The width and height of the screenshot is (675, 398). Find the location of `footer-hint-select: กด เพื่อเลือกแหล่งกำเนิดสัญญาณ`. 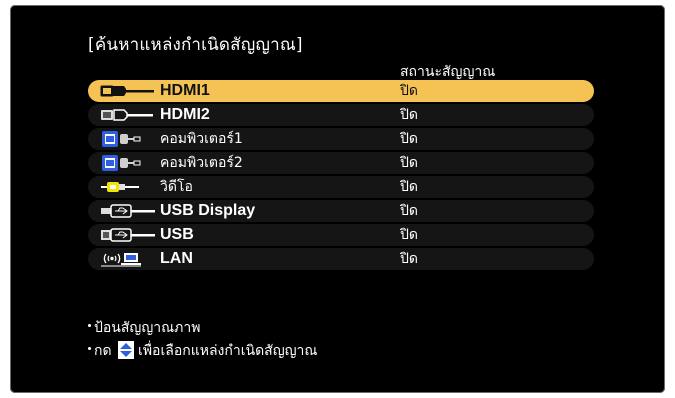

footer-hint-select: กด เพื่อเลือกแหล่งกำเนิดสัญญาณ is located at coordinates (202, 351).